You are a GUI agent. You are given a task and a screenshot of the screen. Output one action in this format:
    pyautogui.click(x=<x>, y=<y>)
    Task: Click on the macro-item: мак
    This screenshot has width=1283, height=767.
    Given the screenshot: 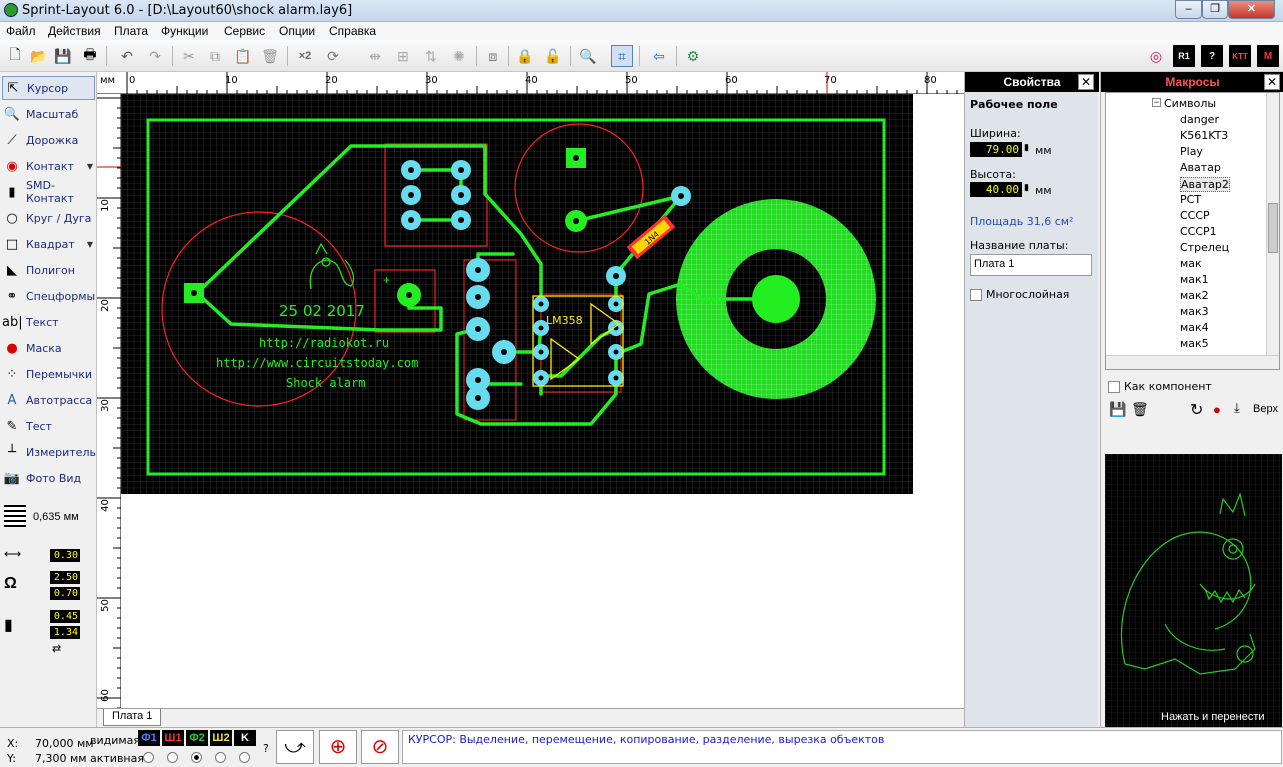 What is the action you would take?
    pyautogui.click(x=1191, y=263)
    